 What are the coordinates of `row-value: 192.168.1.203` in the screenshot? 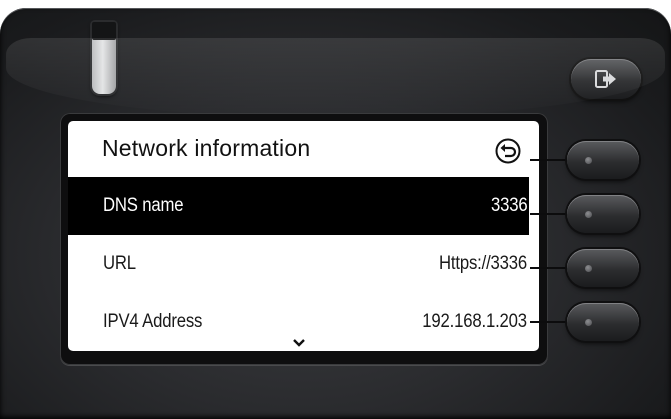 It's located at (474, 321).